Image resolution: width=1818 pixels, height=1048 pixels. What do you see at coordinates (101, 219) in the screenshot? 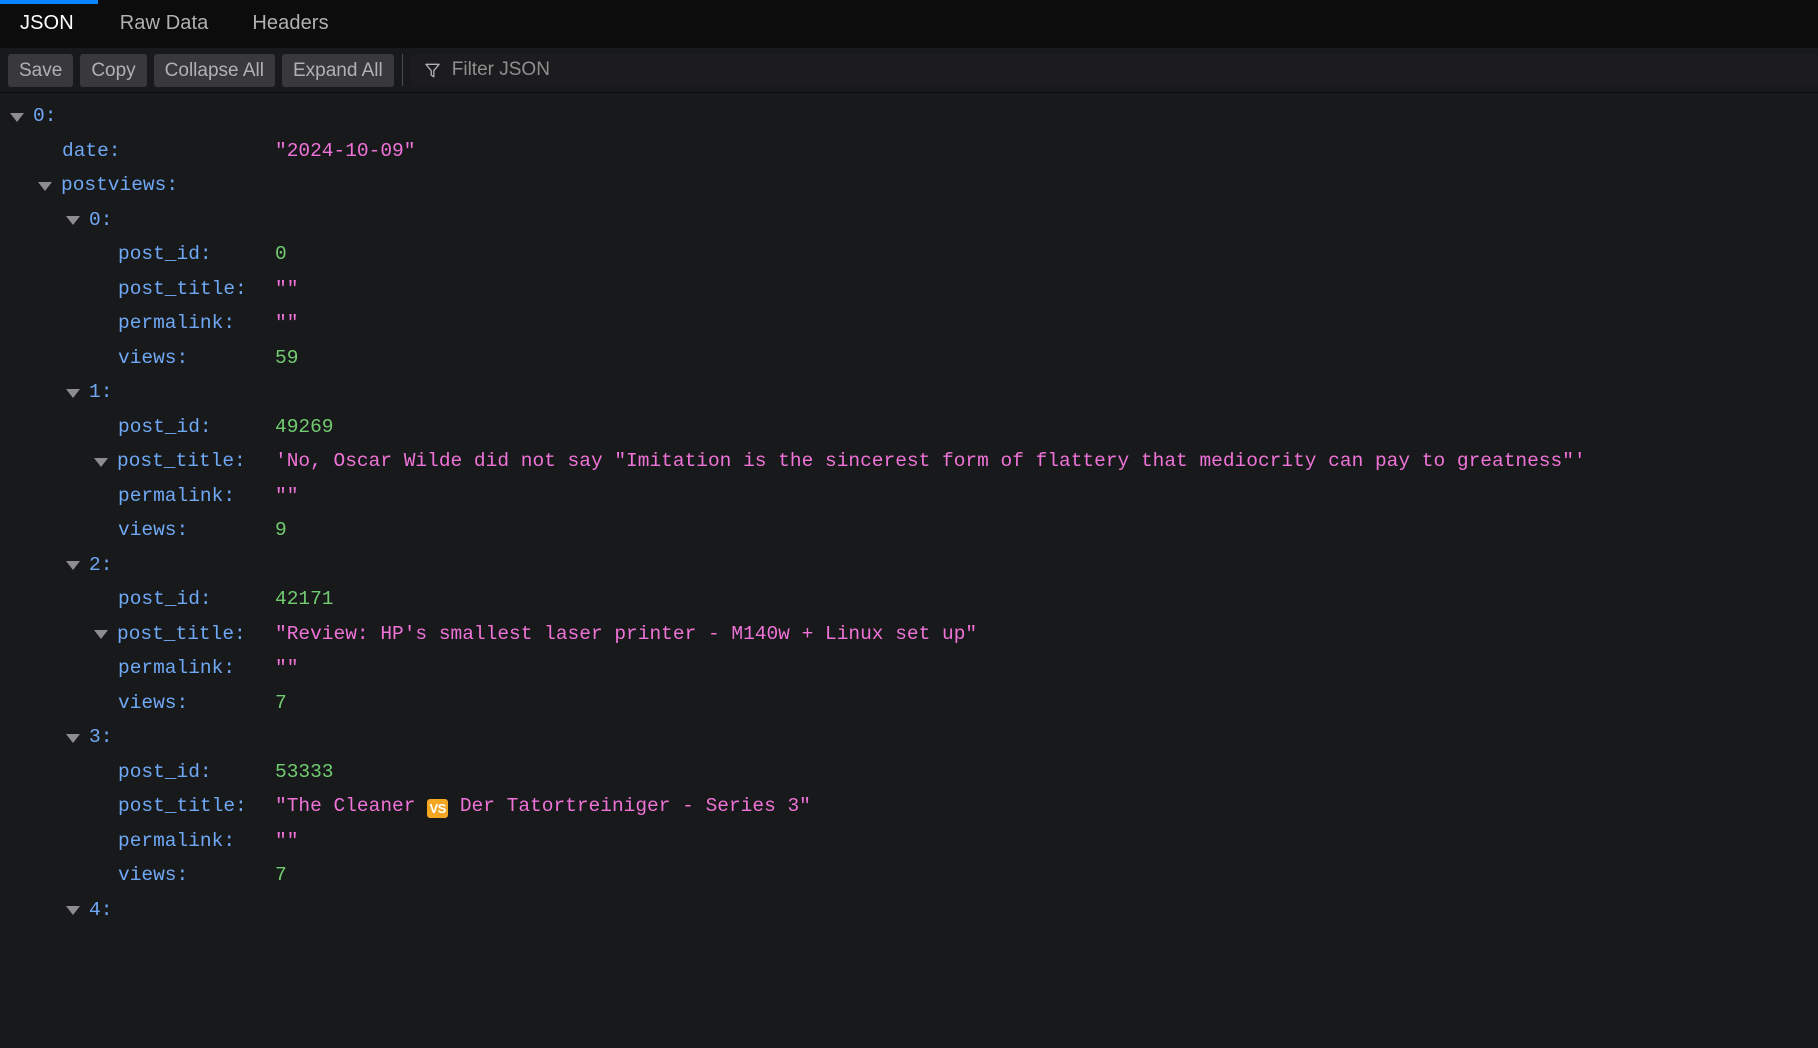
I see `json-key: 0:` at bounding box center [101, 219].